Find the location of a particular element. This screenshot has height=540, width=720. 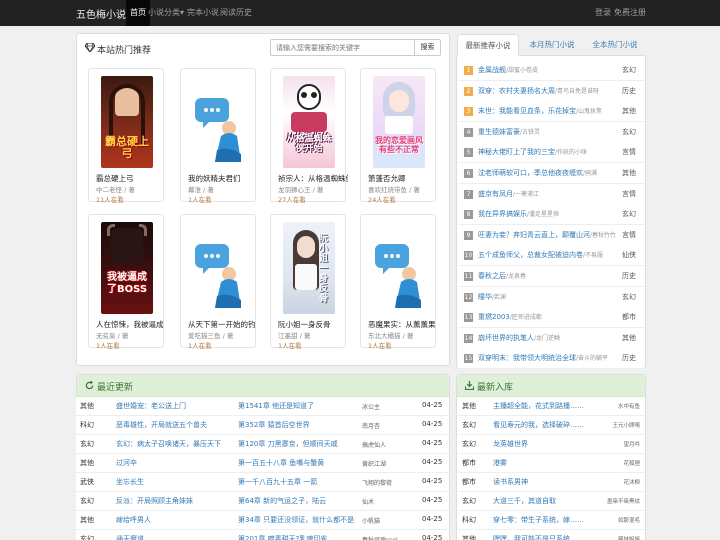

rank-book-link: 沈老师萌软可口，季总他夜夜缠欢/鸦满 is located at coordinates (548, 173).